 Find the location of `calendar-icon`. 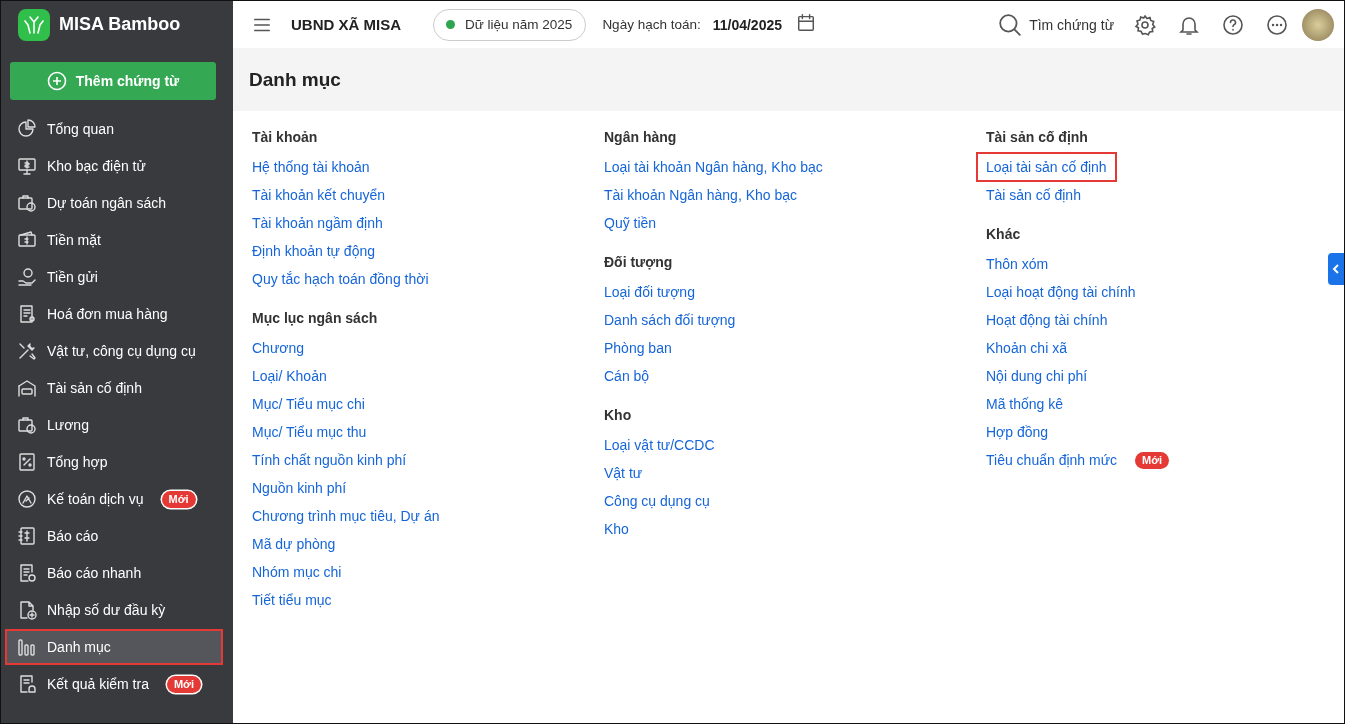

calendar-icon is located at coordinates (806, 23).